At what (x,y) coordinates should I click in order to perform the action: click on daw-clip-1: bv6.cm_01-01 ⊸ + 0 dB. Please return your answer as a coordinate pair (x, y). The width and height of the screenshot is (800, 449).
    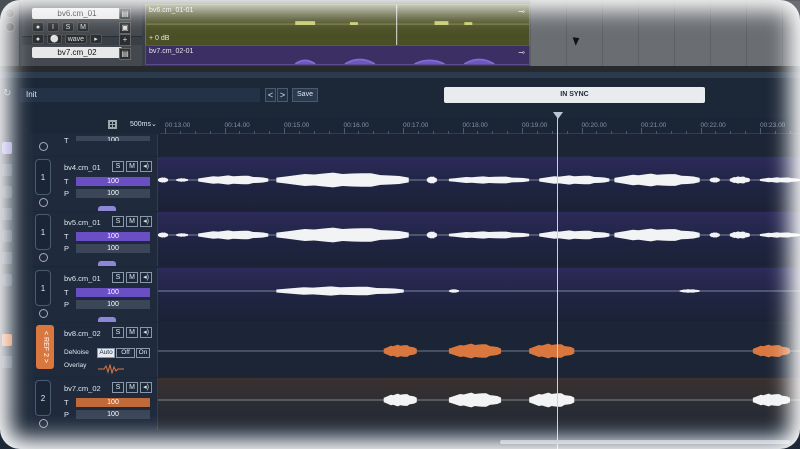
    Looking at the image, I should click on (337, 25).